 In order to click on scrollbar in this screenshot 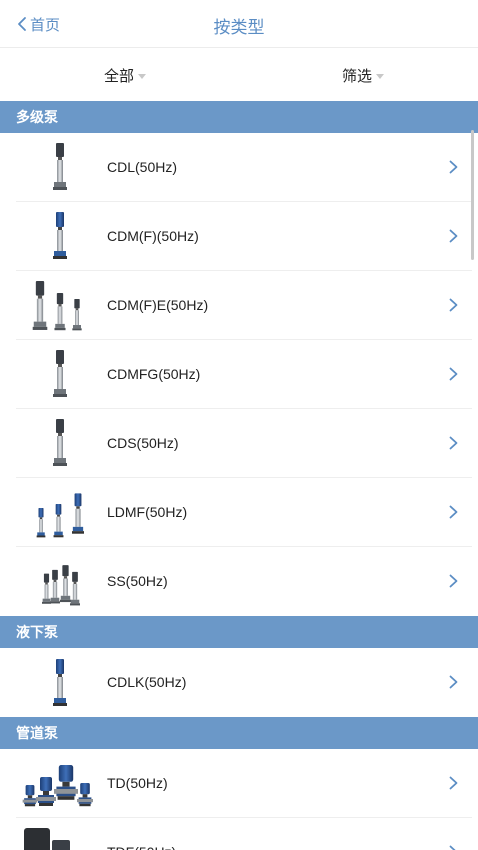, I will do `click(472, 195)`.